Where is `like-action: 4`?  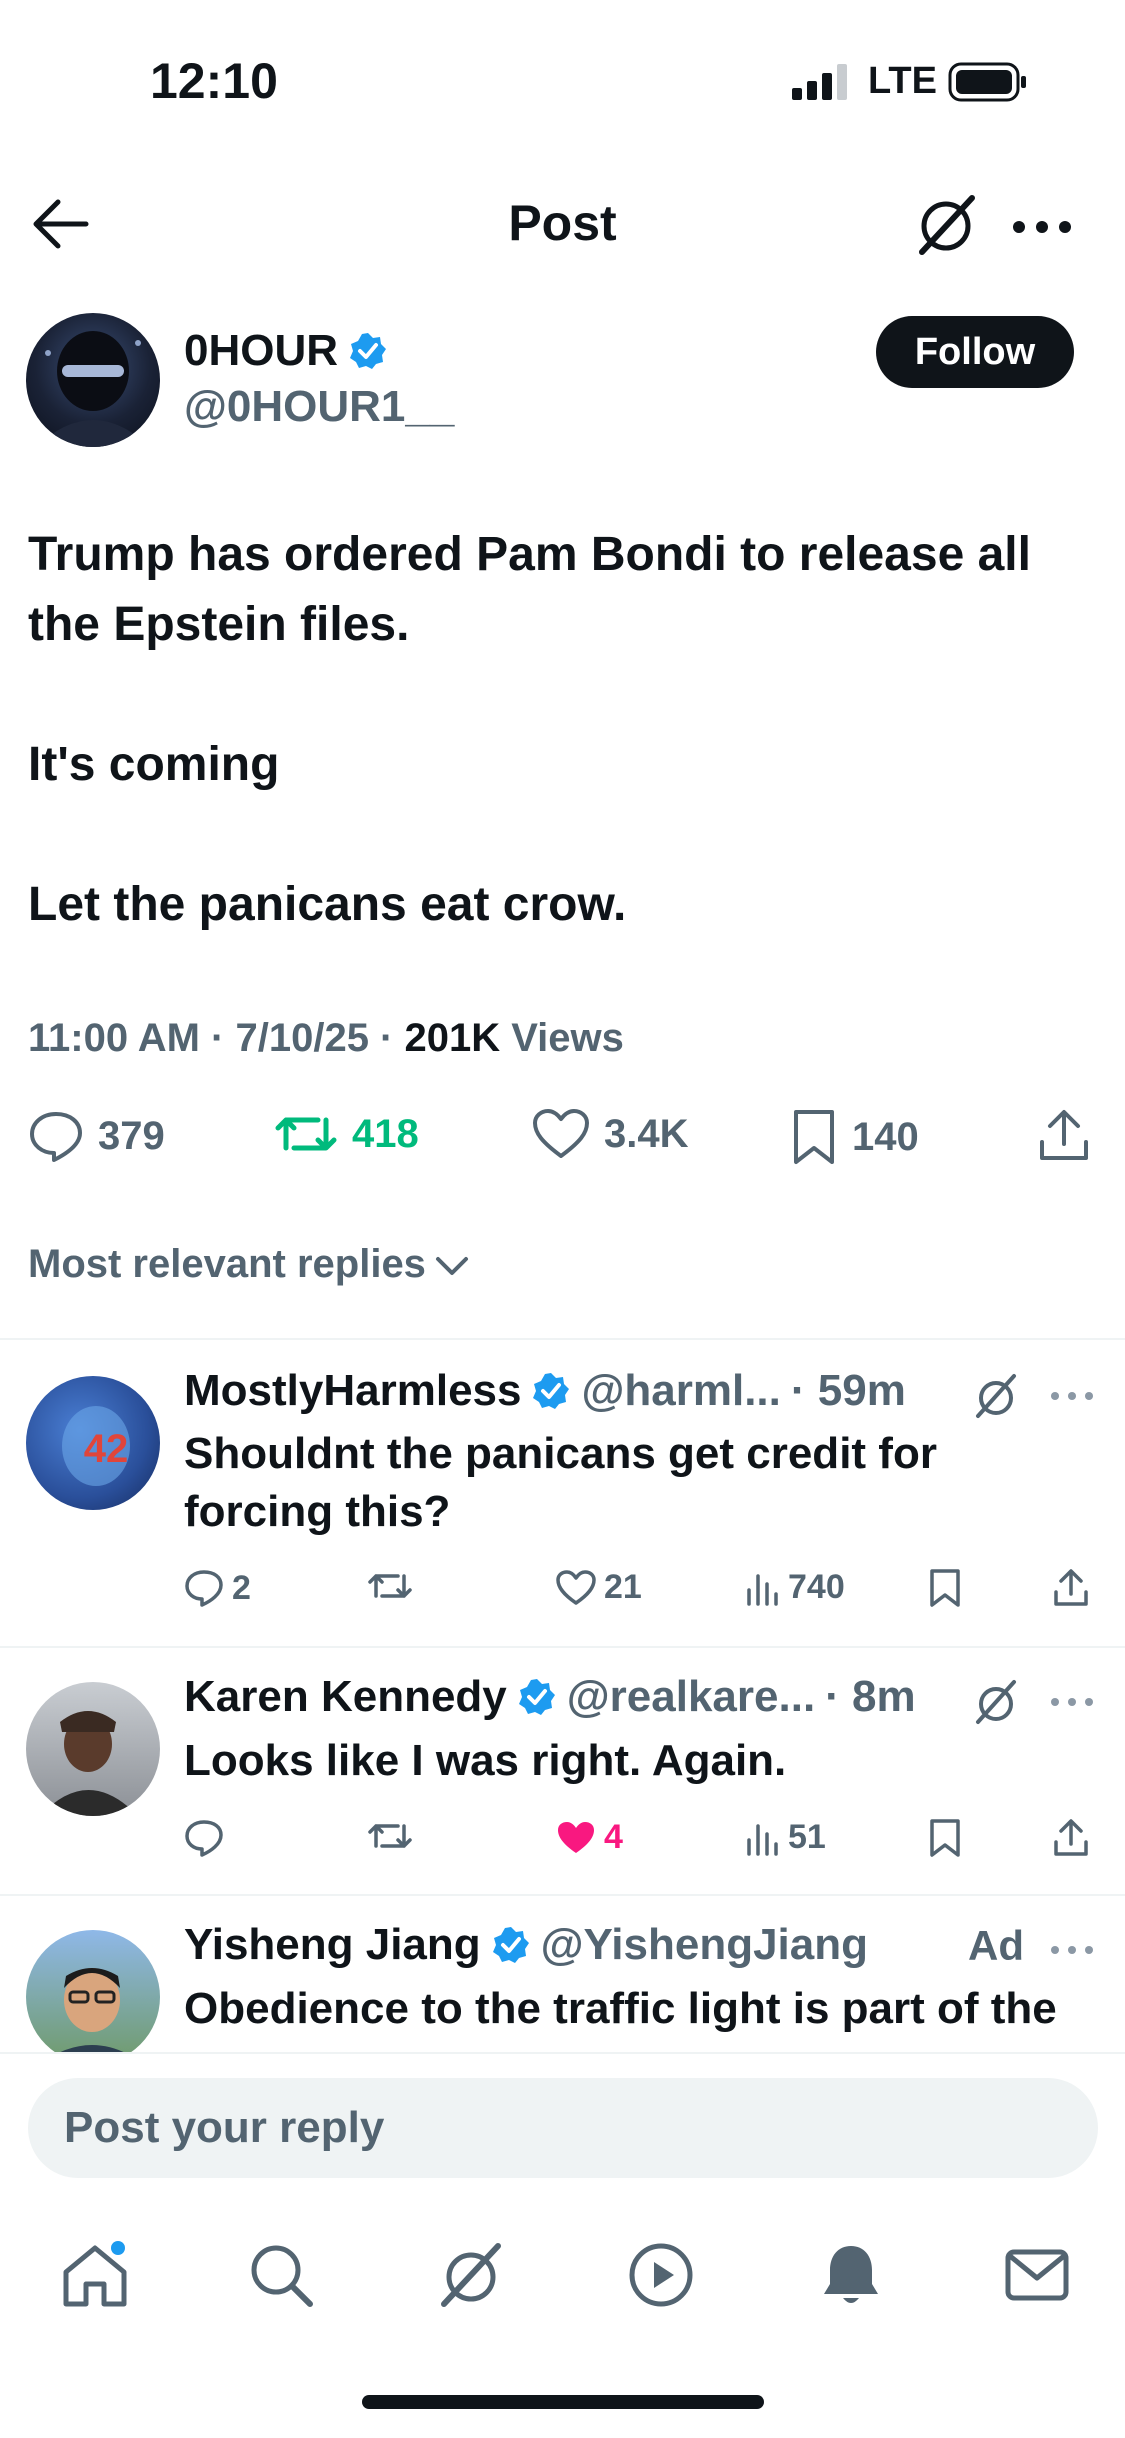
like-action: 4 is located at coordinates (589, 1837).